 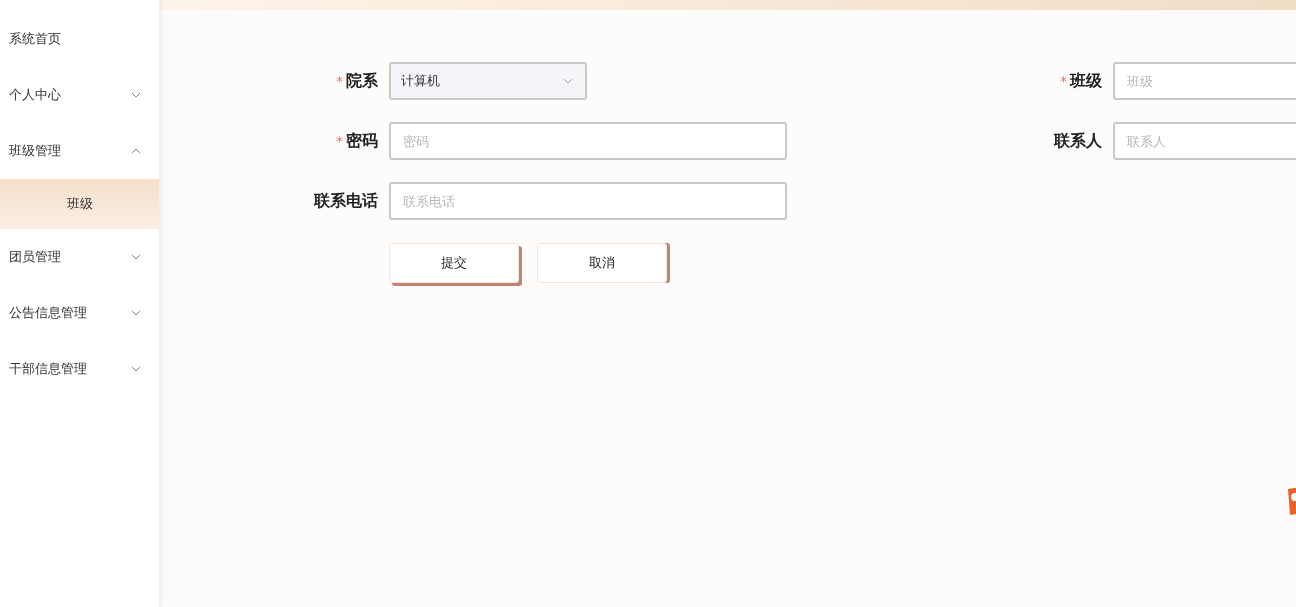 What do you see at coordinates (1078, 141) in the screenshot?
I see `field-label: 联系人` at bounding box center [1078, 141].